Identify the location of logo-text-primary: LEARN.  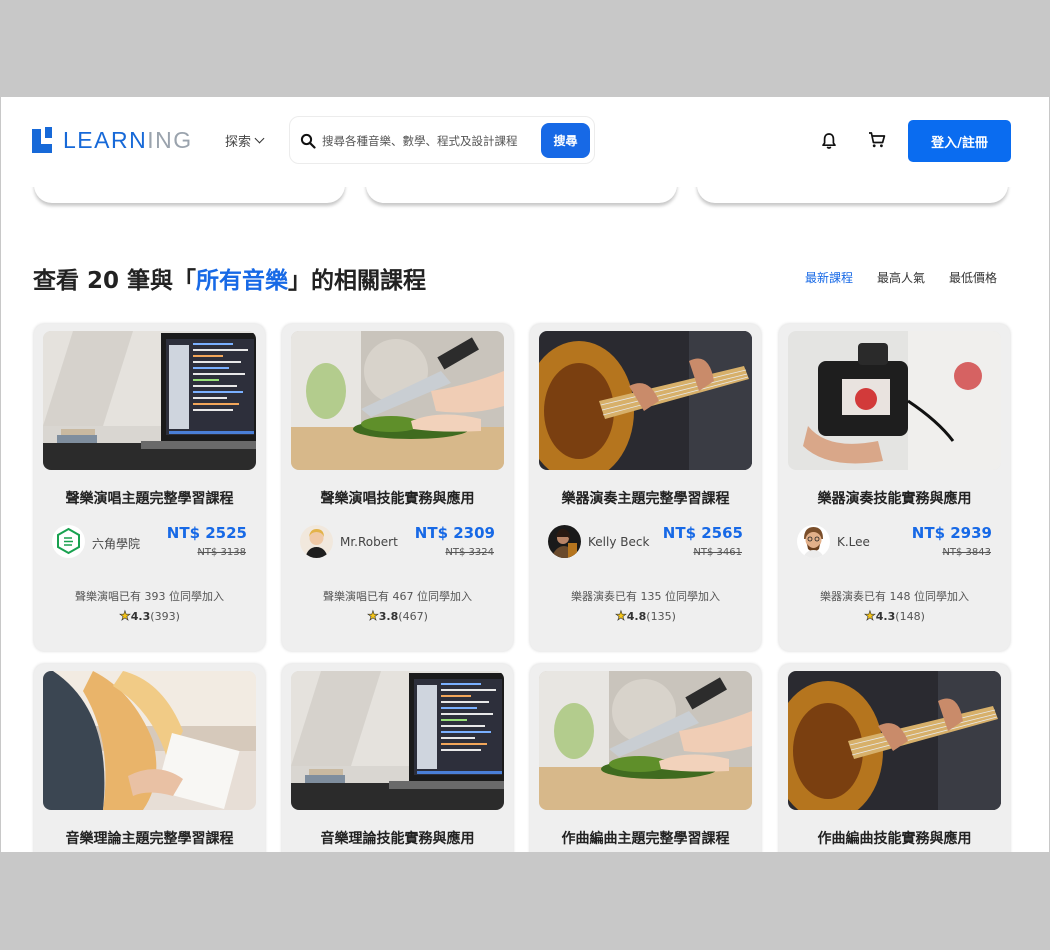
(105, 139).